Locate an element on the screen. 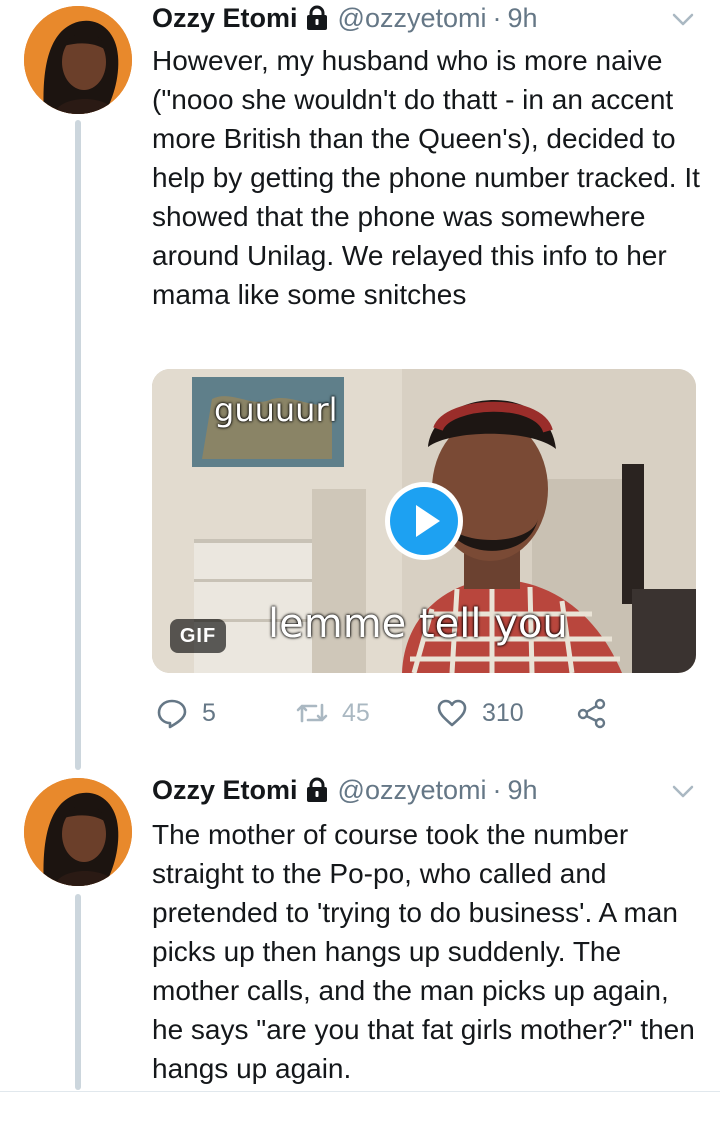 The width and height of the screenshot is (720, 1125). reply-button: 5 is located at coordinates (186, 713).